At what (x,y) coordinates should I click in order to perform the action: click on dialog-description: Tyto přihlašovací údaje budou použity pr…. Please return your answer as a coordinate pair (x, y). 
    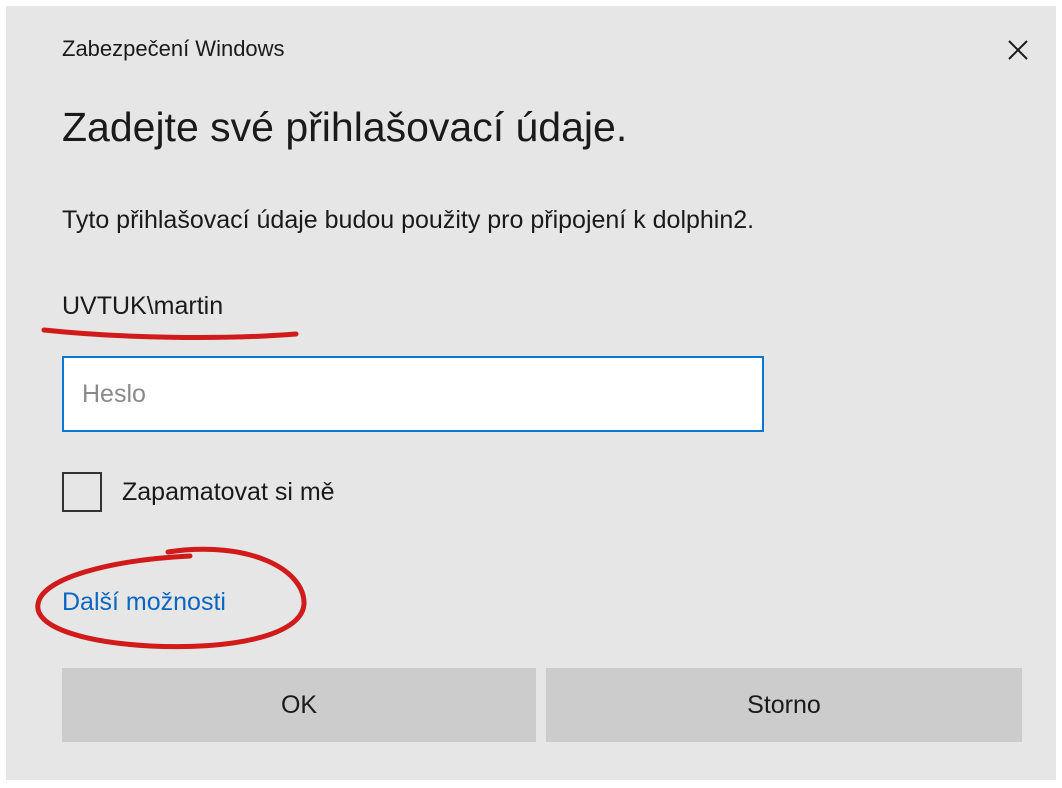
    Looking at the image, I should click on (408, 220).